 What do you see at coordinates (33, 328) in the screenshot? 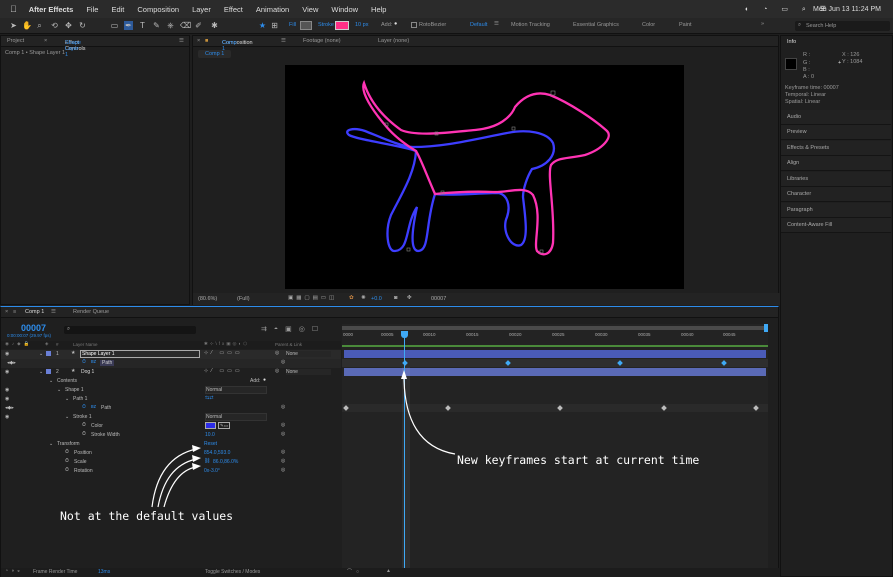
I see `current-time-display: 00007` at bounding box center [33, 328].